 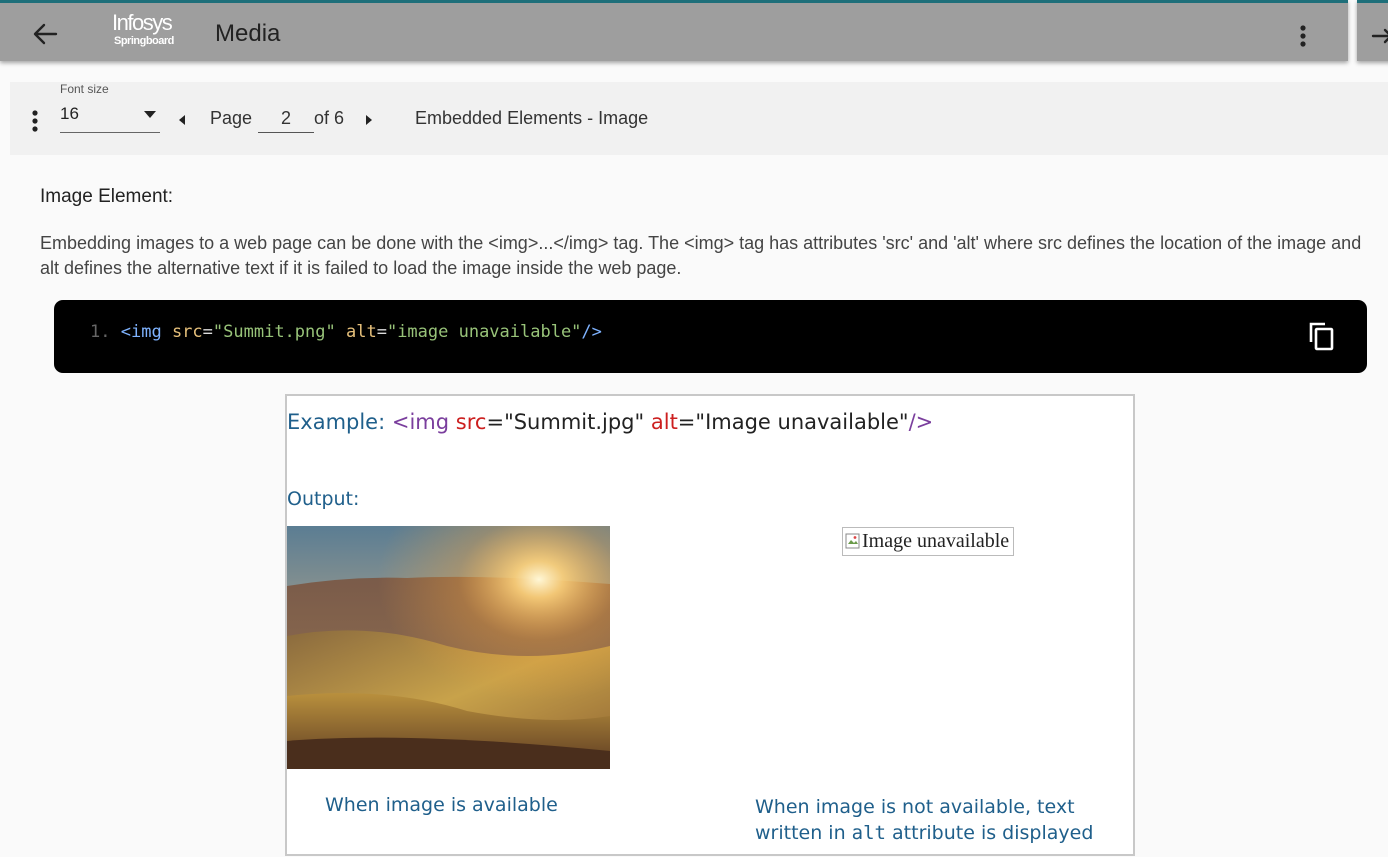 I want to click on copy-code-button, so click(x=1322, y=336).